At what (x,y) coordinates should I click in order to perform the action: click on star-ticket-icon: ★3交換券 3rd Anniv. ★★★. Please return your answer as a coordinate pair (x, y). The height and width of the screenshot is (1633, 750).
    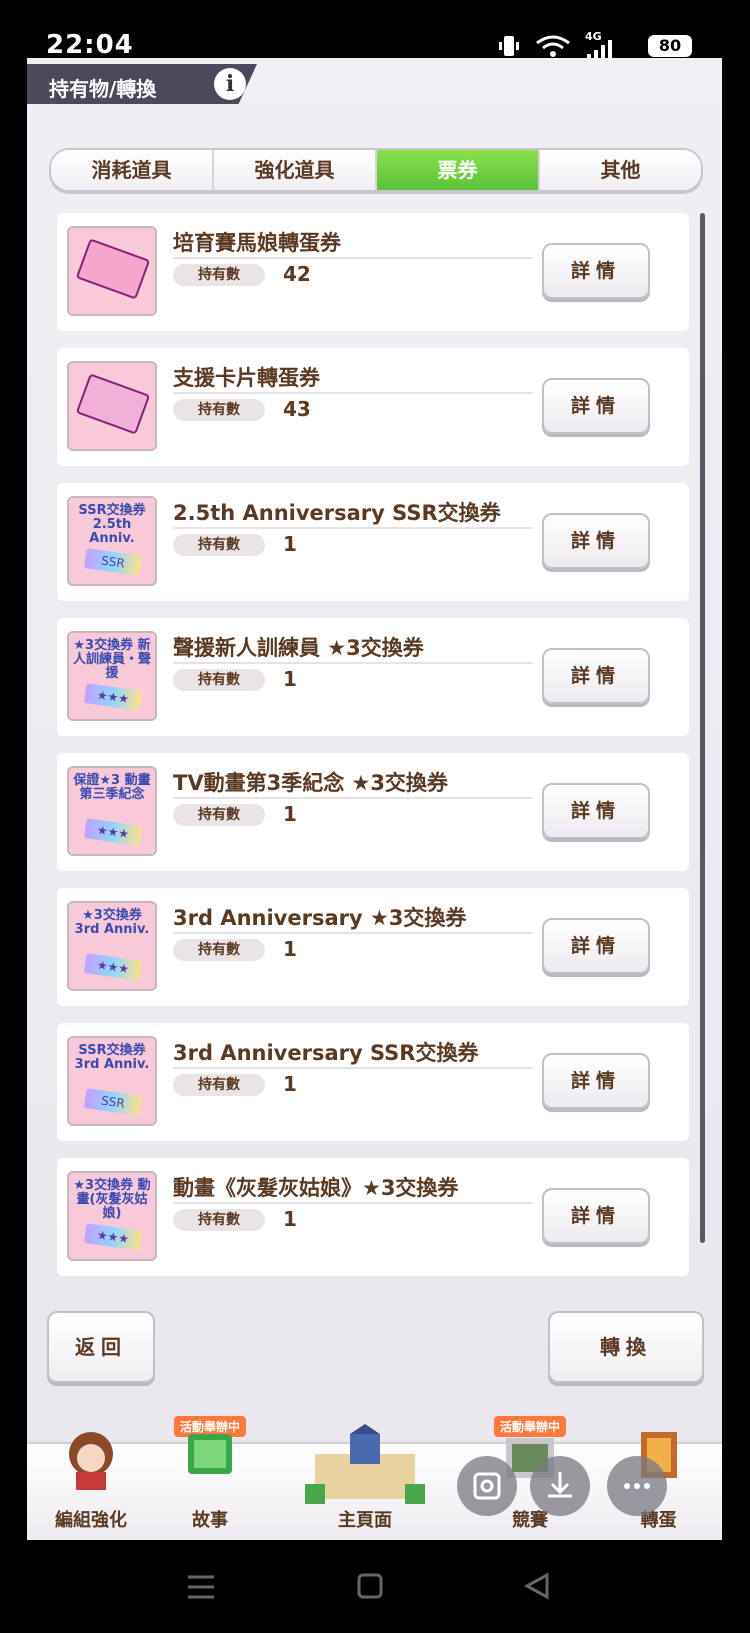
    Looking at the image, I should click on (112, 946).